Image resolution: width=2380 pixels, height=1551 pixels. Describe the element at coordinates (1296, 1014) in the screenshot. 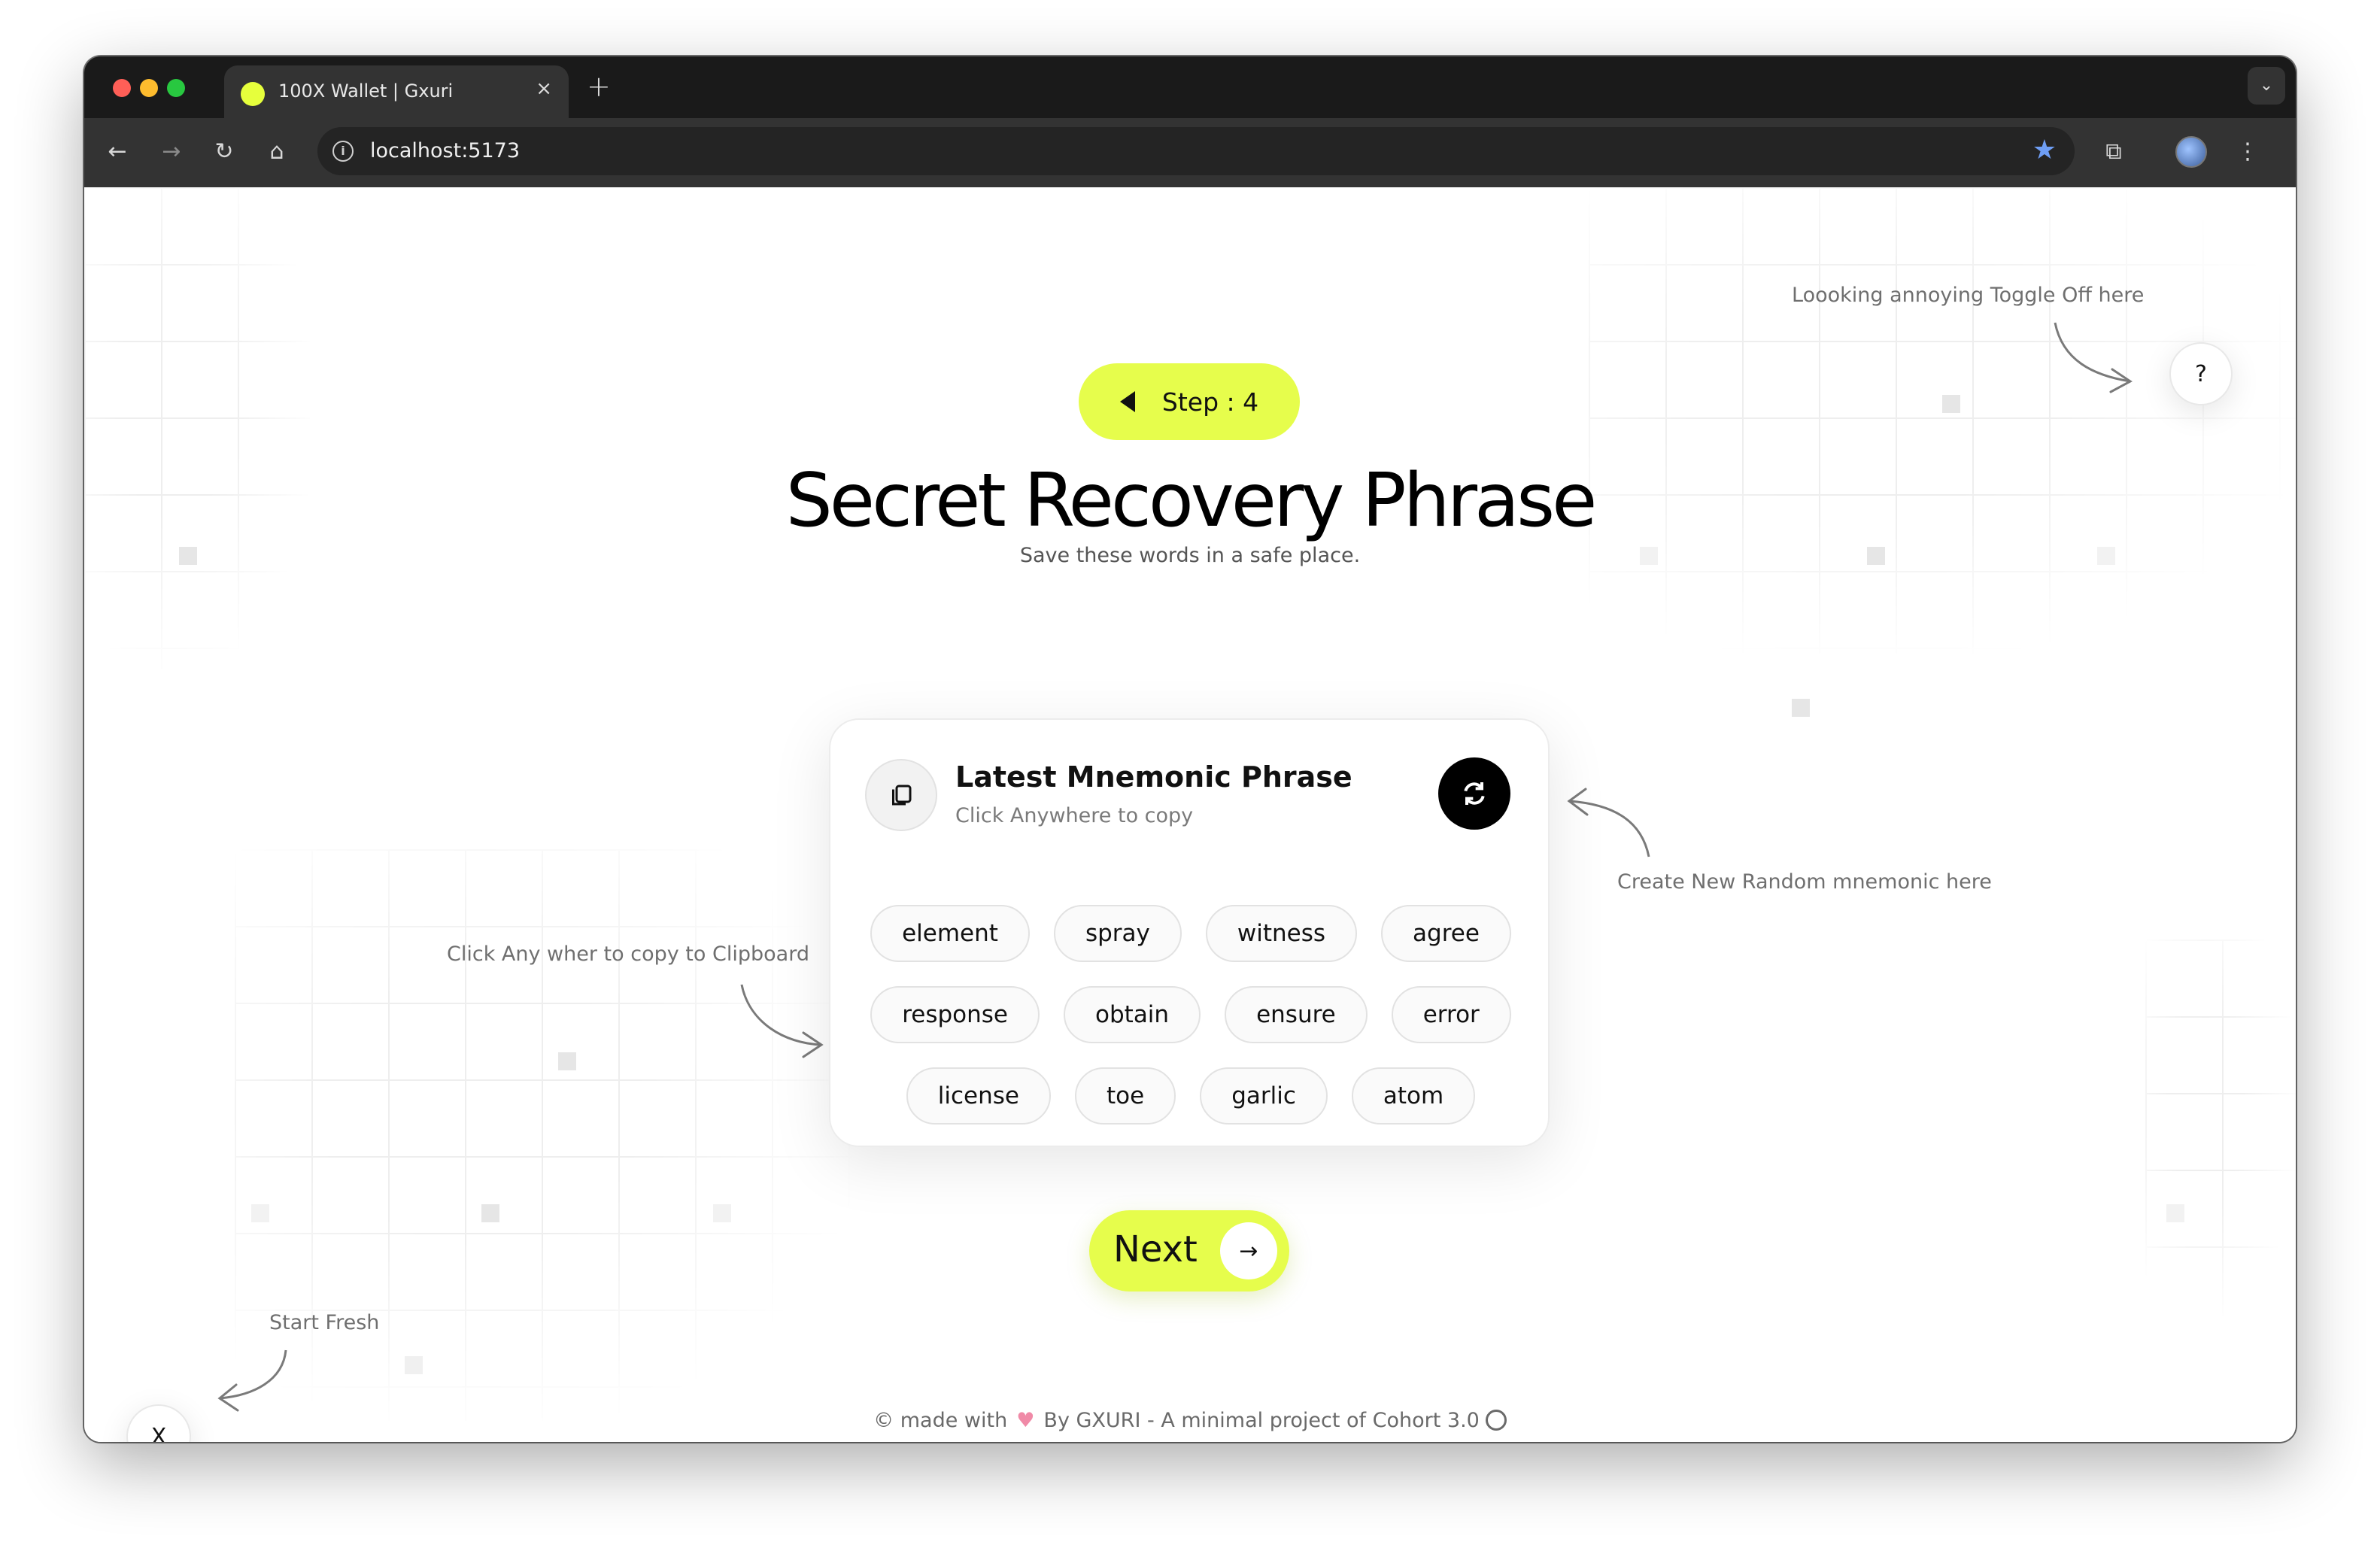

I see `word-chip: ensure` at that location.